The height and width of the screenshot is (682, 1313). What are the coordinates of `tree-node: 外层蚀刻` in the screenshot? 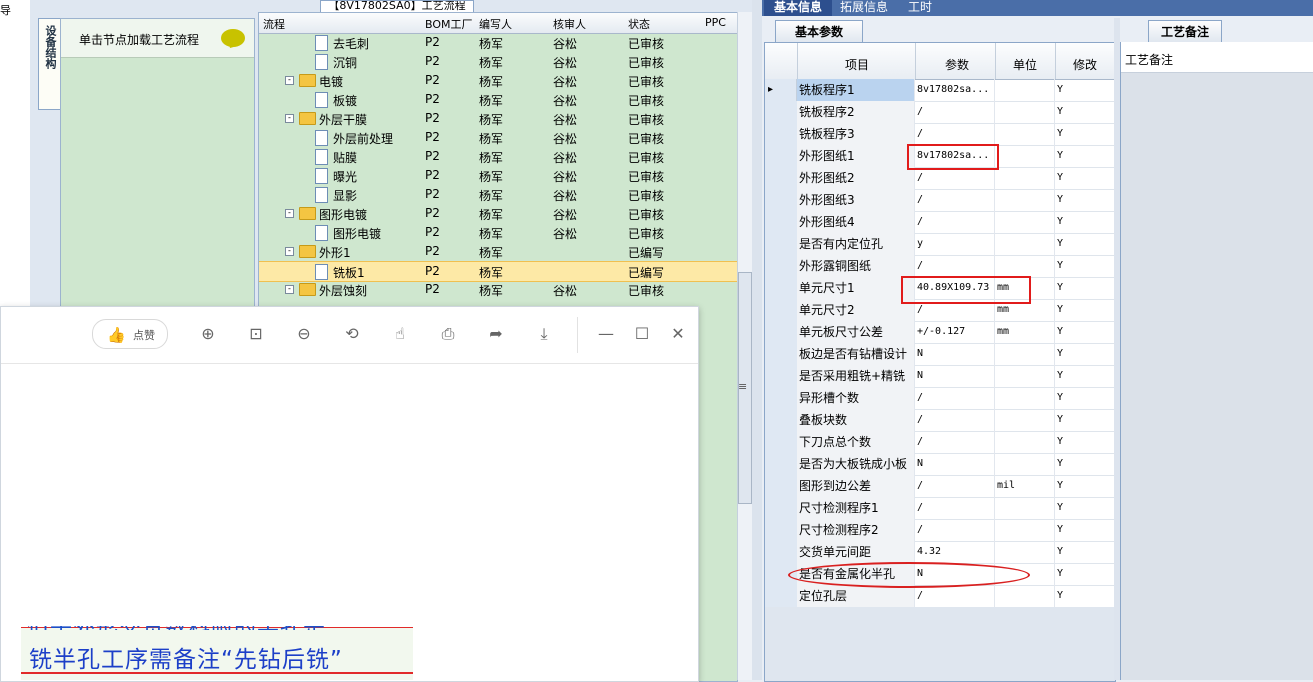 It's located at (333, 290).